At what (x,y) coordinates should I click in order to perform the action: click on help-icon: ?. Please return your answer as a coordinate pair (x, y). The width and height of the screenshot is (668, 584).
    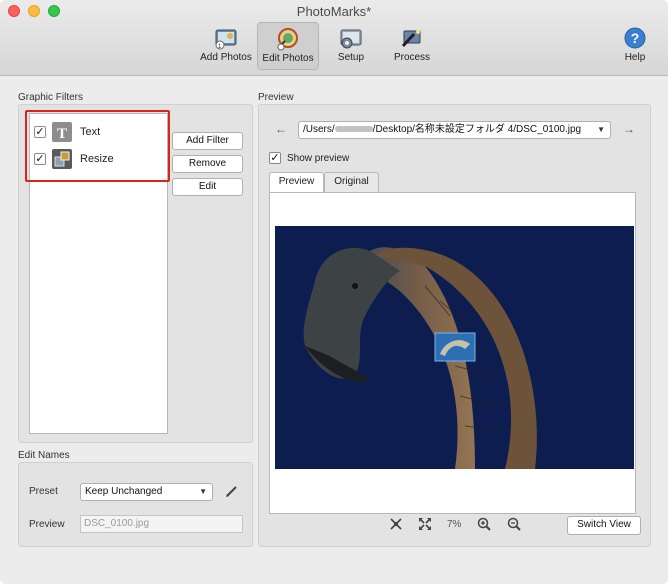
    Looking at the image, I should click on (635, 38).